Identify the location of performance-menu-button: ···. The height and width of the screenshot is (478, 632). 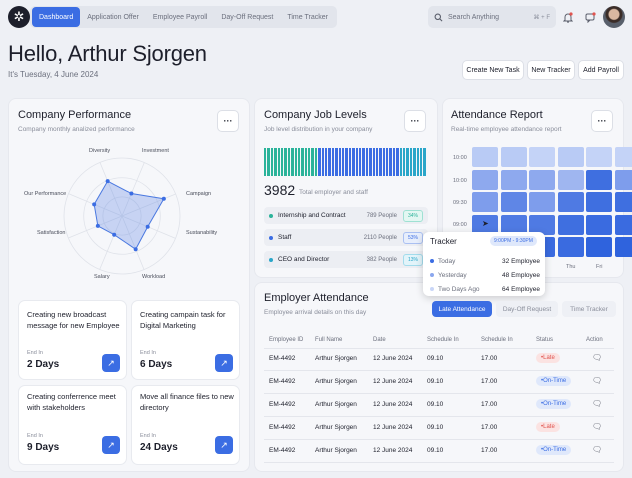
(228, 121).